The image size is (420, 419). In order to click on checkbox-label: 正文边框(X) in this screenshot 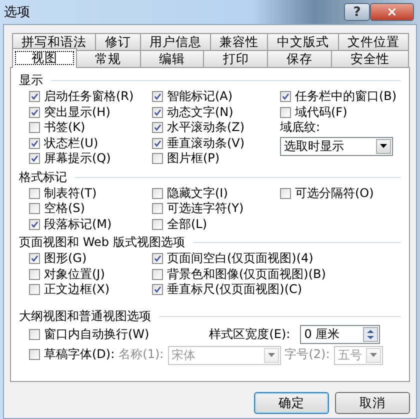, I will do `click(77, 289)`.